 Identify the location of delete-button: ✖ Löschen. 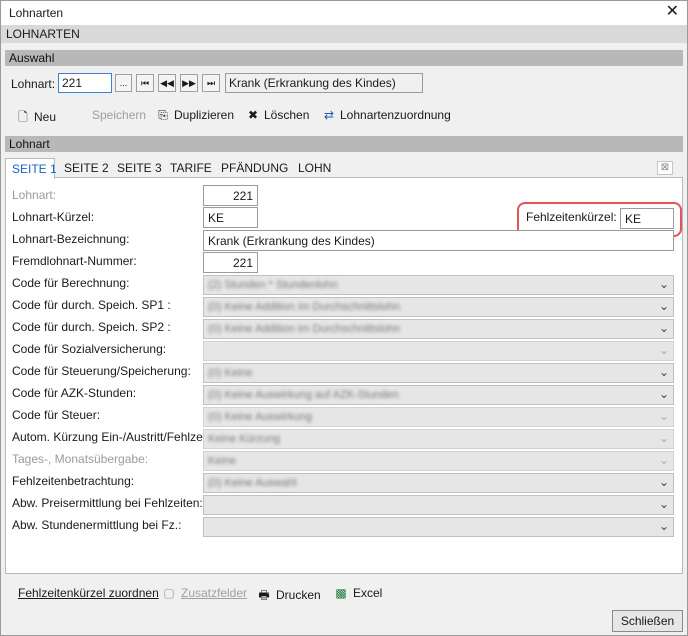
(277, 115).